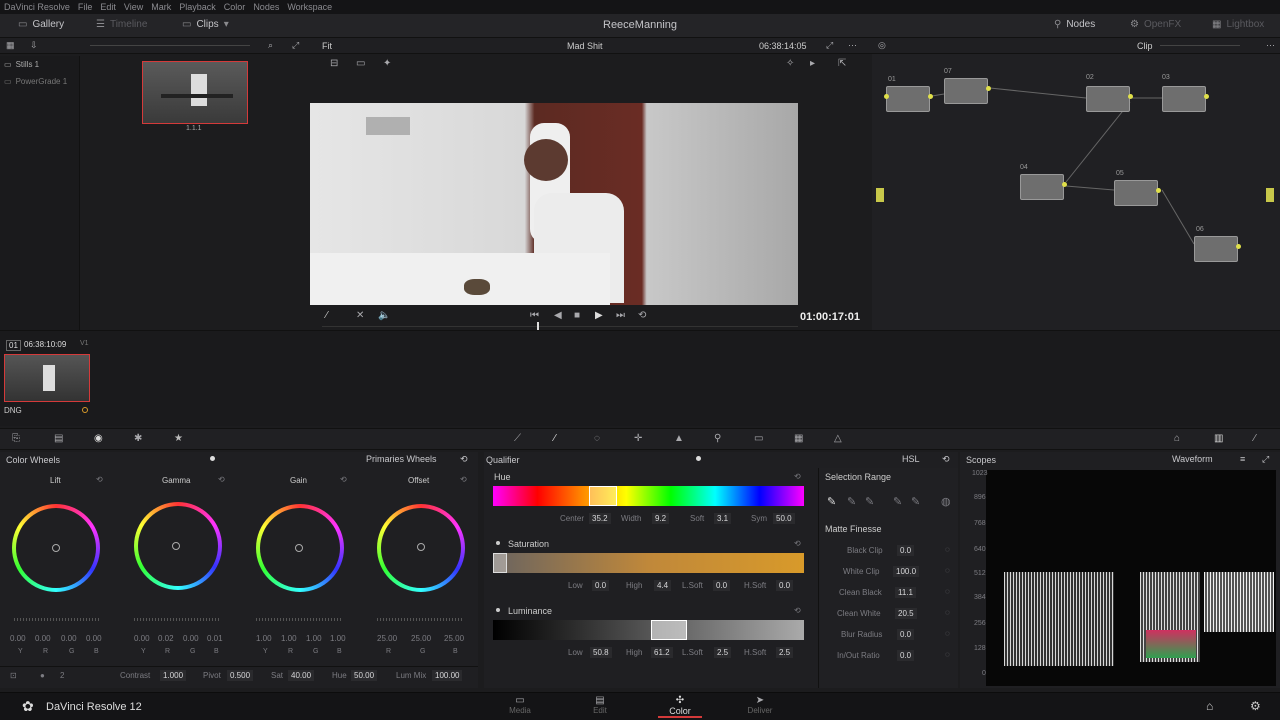 The image size is (1280, 720). I want to click on lummix-value: 100.00, so click(447, 675).